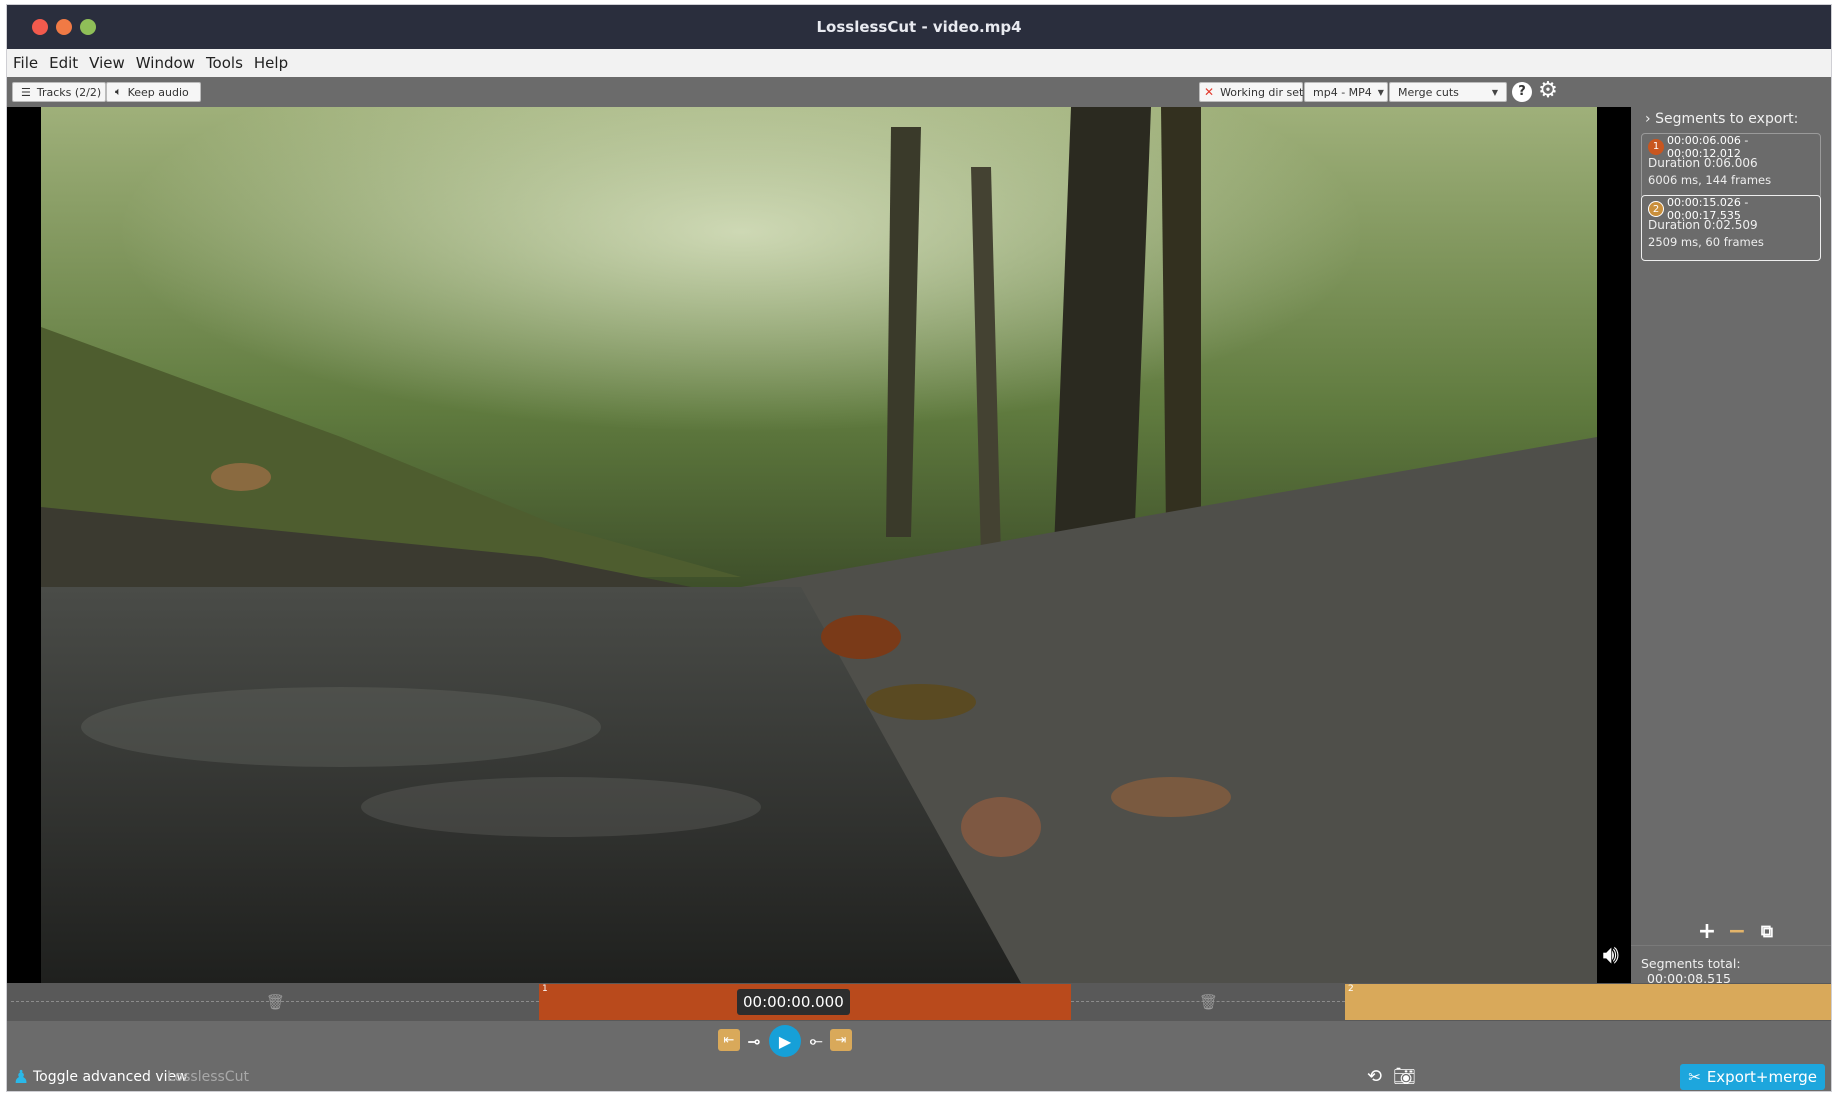 The image size is (1838, 1096). I want to click on add-segment-icon: +, so click(1707, 932).